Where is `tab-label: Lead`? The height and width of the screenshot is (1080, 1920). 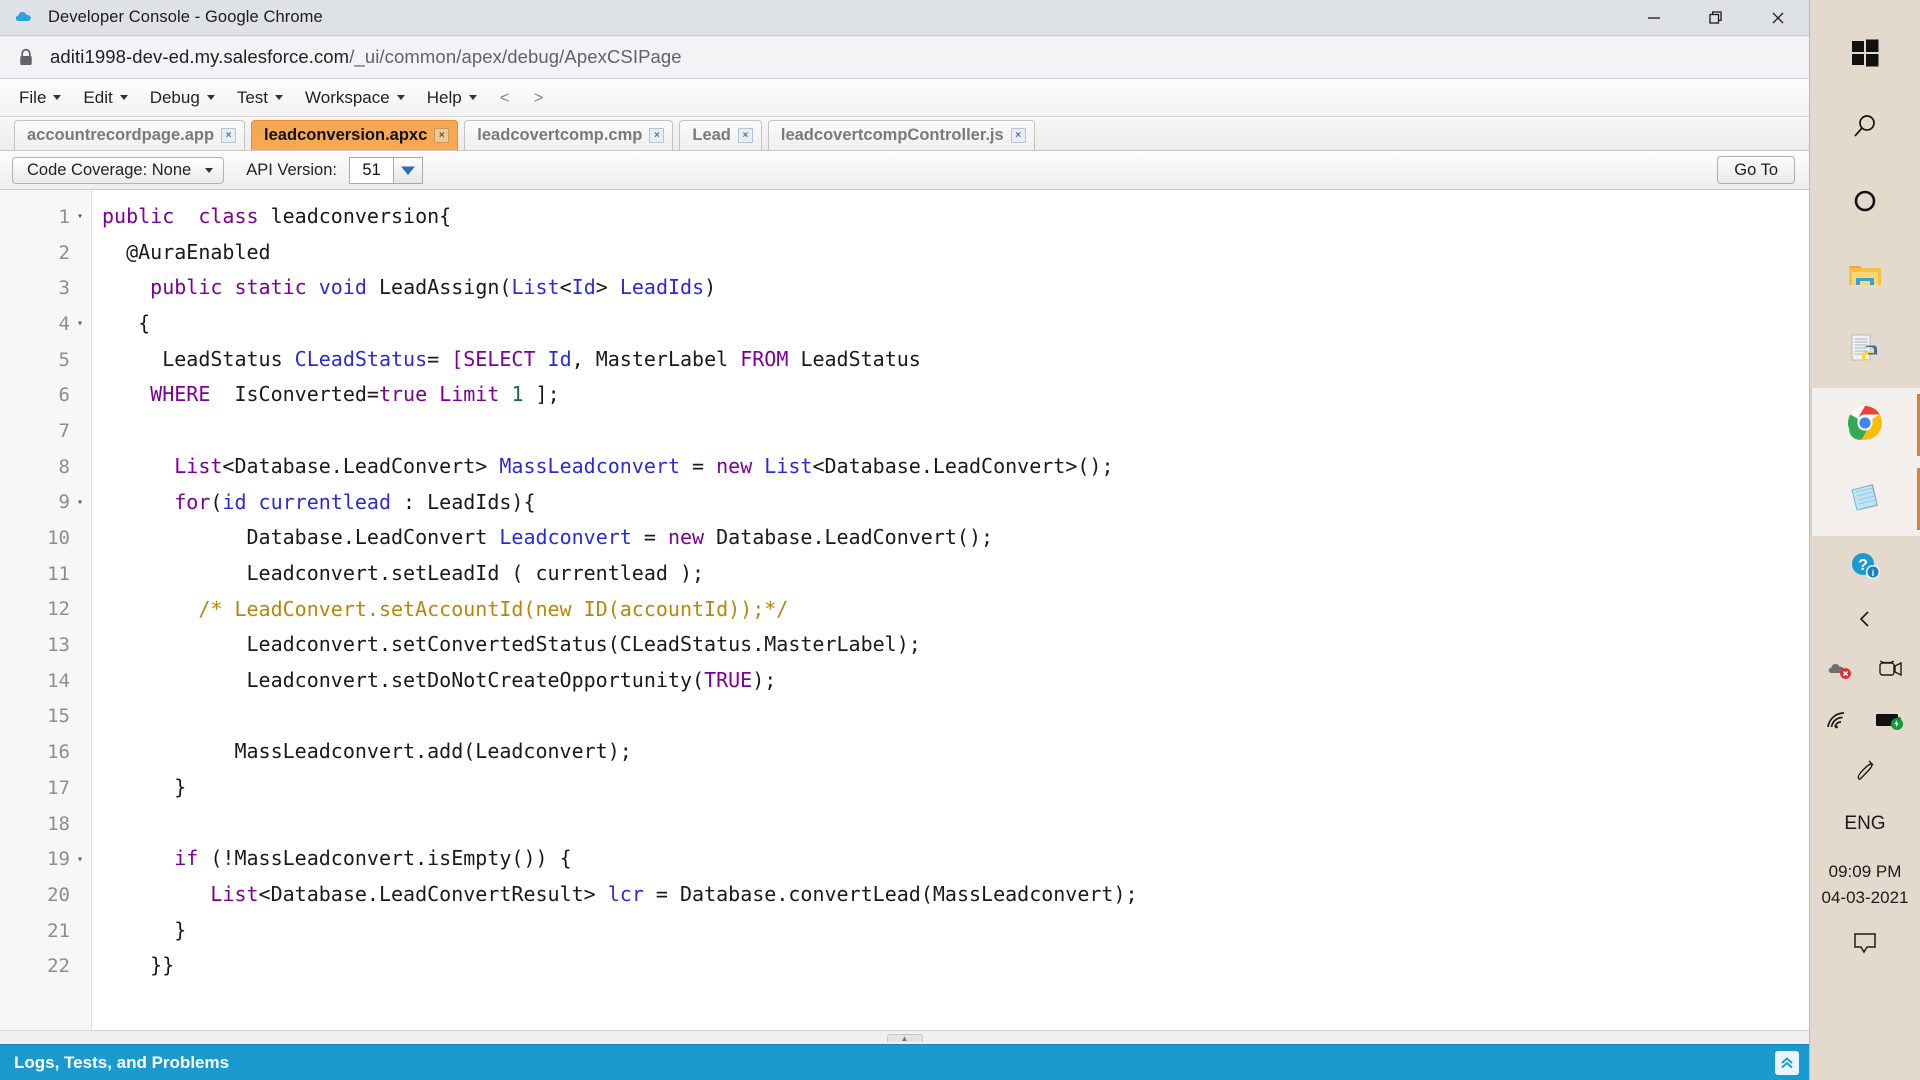 tab-label: Lead is located at coordinates (711, 135).